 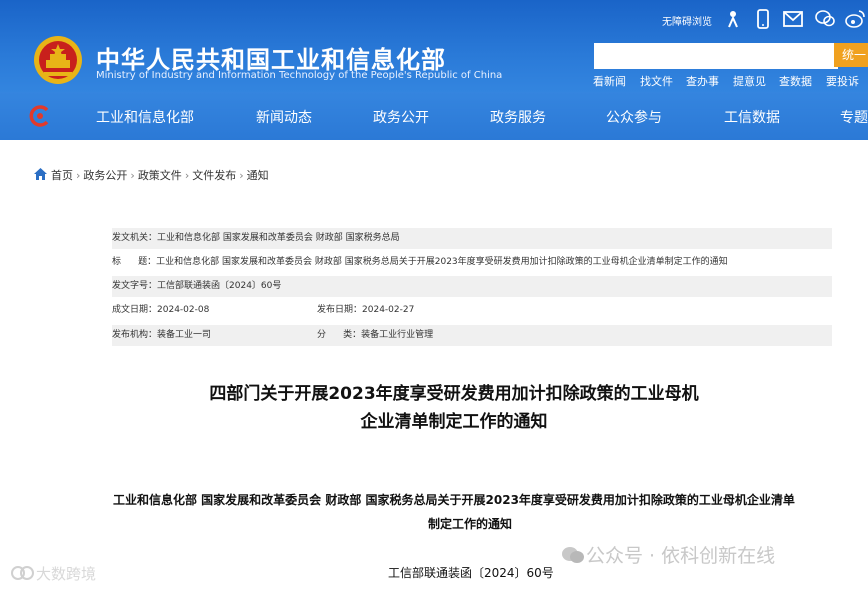 What do you see at coordinates (470, 524) in the screenshot?
I see `article-heading-line-2: 制定工作的通知` at bounding box center [470, 524].